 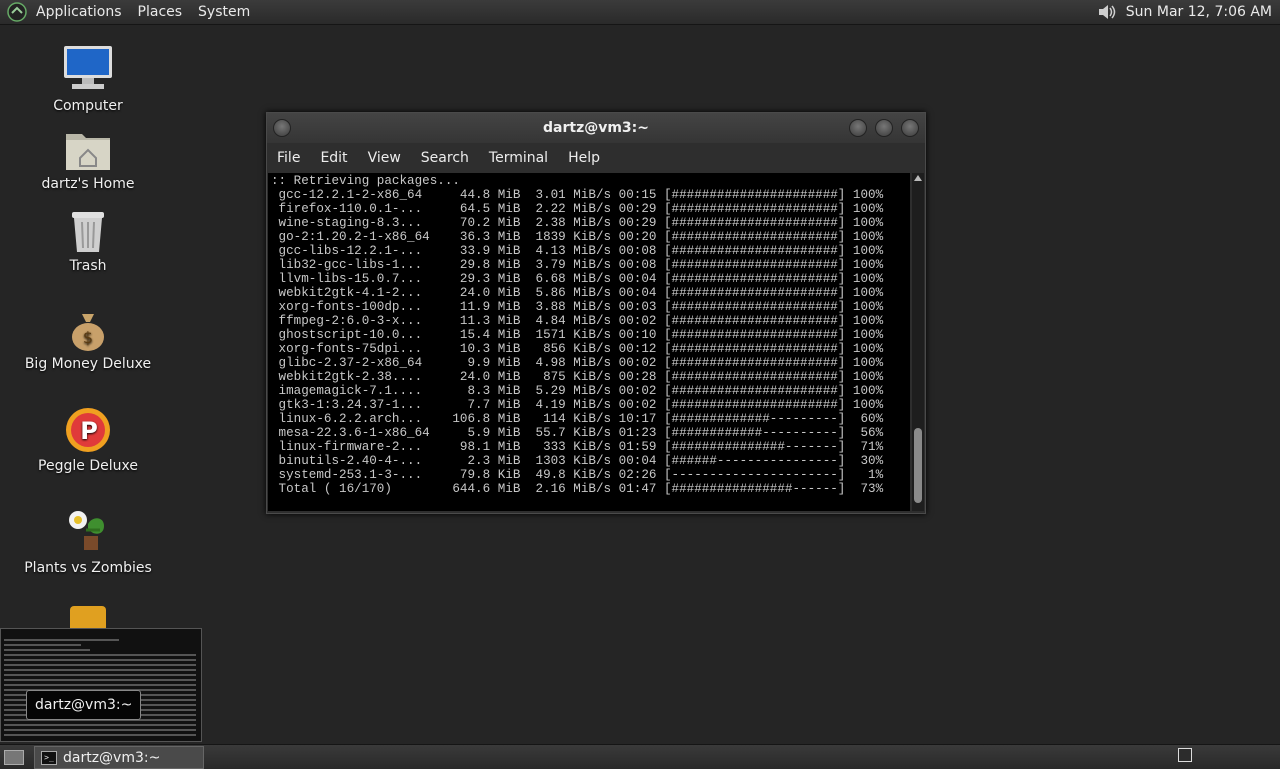 I want to click on distro-logo-icon, so click(x=17, y=12).